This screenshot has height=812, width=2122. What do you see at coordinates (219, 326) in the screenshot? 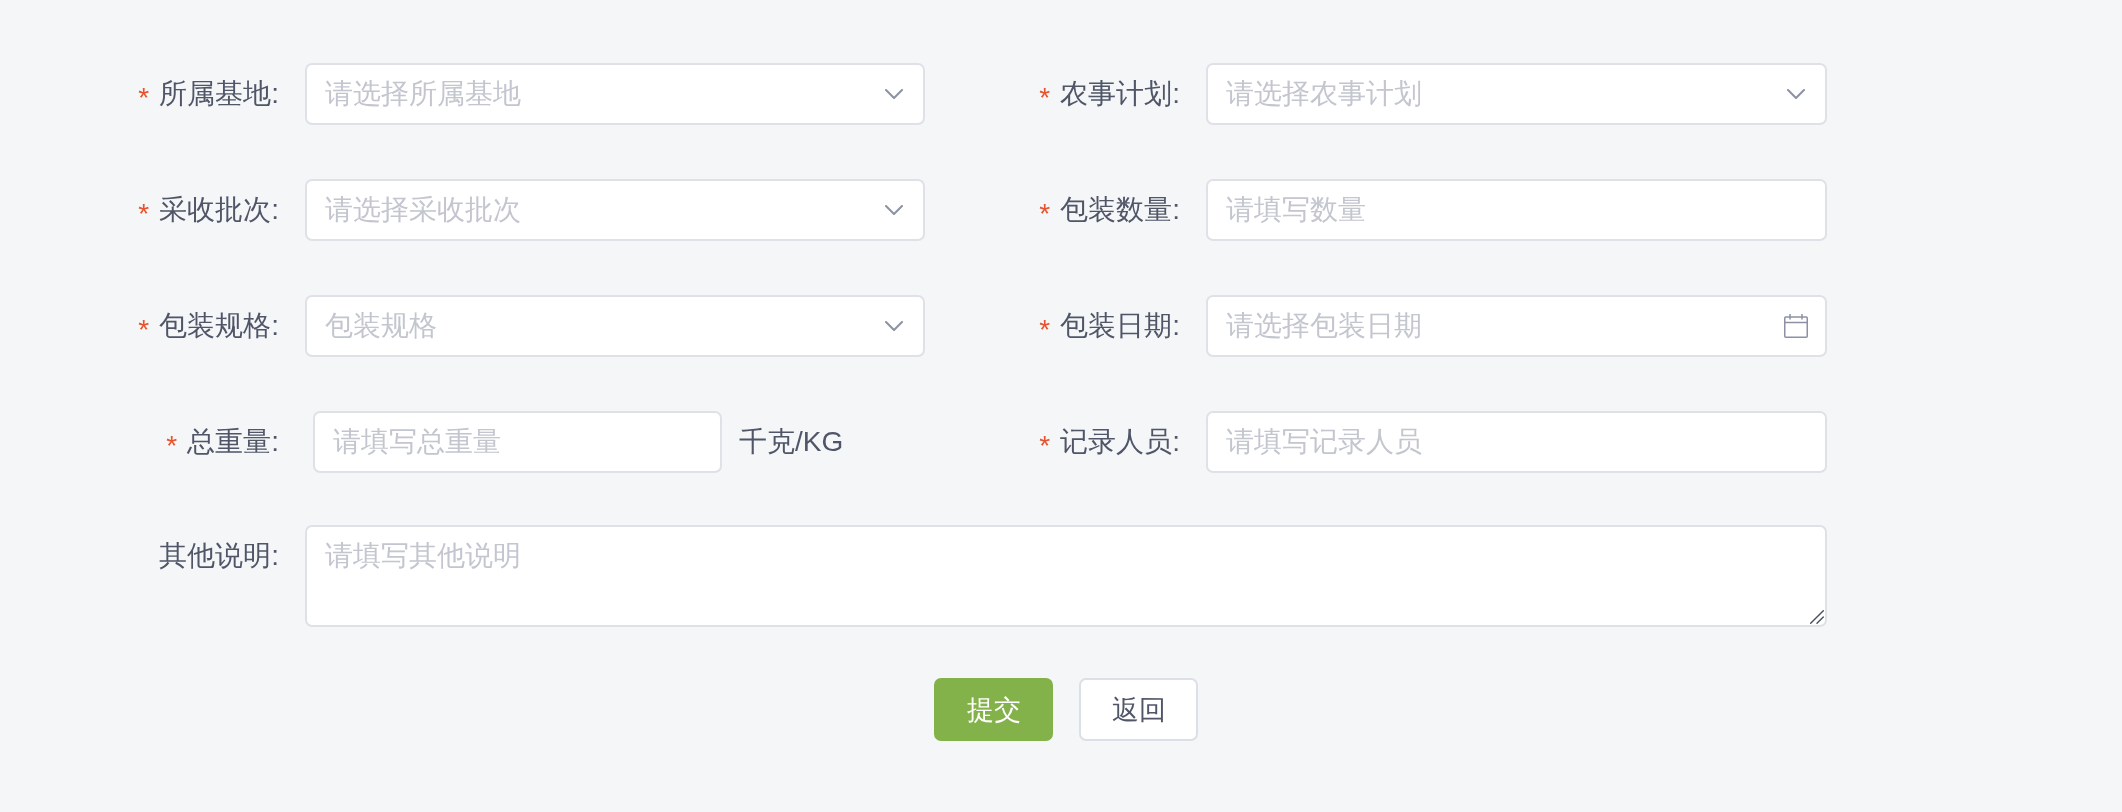
I see `field-label: 包装规格:` at bounding box center [219, 326].